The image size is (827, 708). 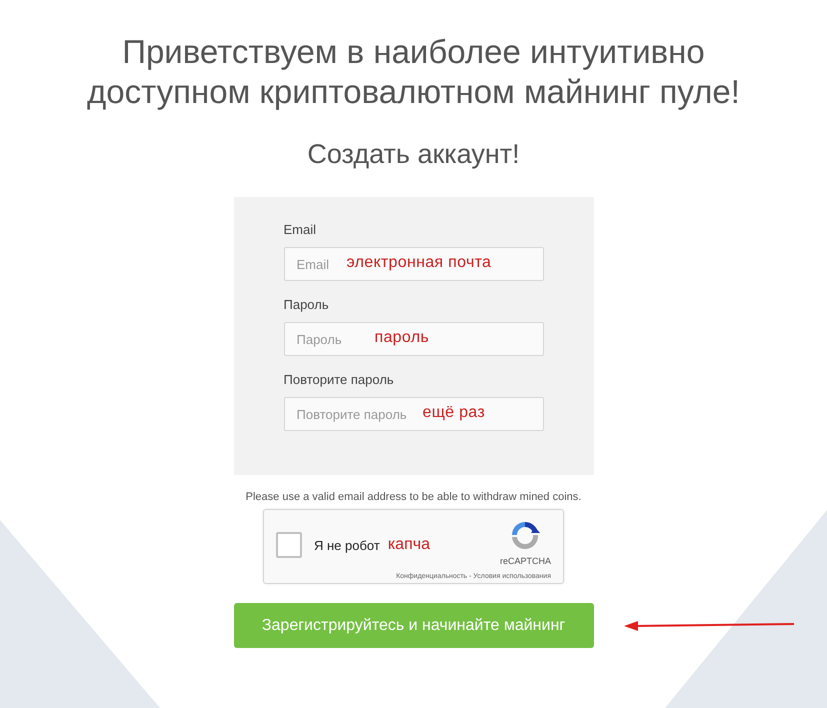 What do you see at coordinates (413, 72) in the screenshot?
I see `page-heading: Приветствуем в наиболее интуитивно доступном криптовалютном майнинг пуле!` at bounding box center [413, 72].